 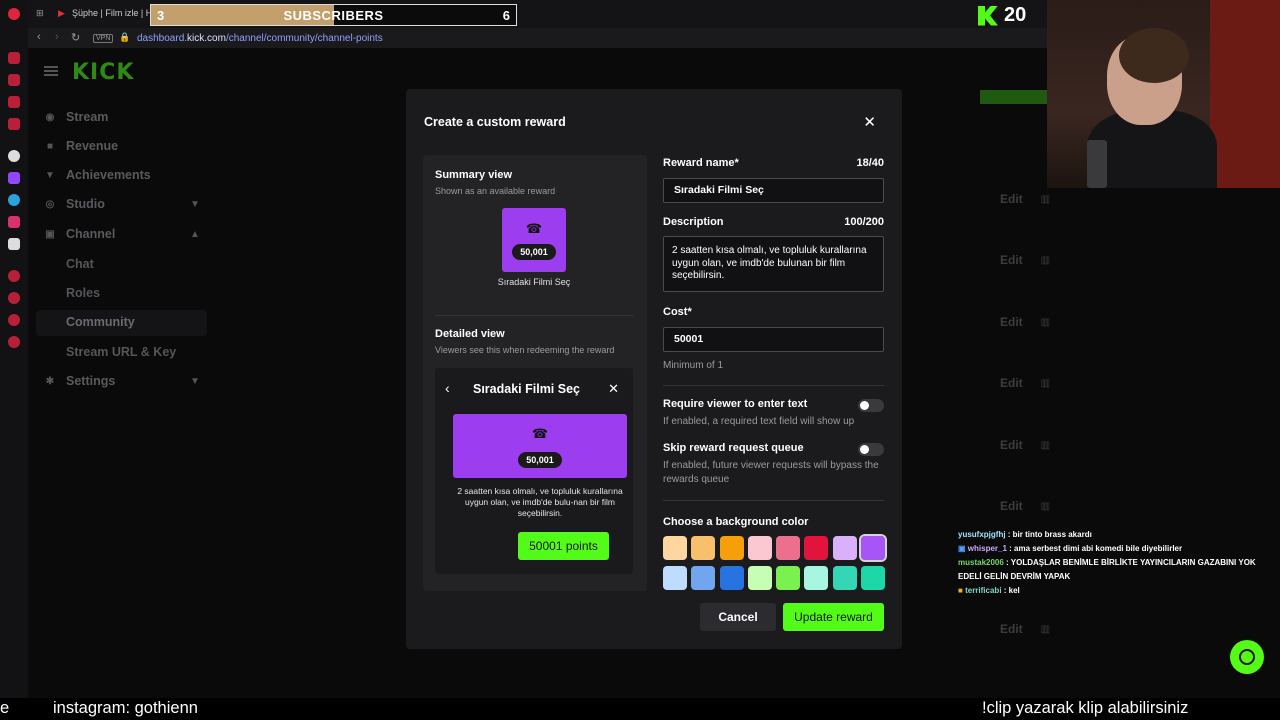 I want to click on redeem-points-button: 50001 points, so click(x=563, y=546).